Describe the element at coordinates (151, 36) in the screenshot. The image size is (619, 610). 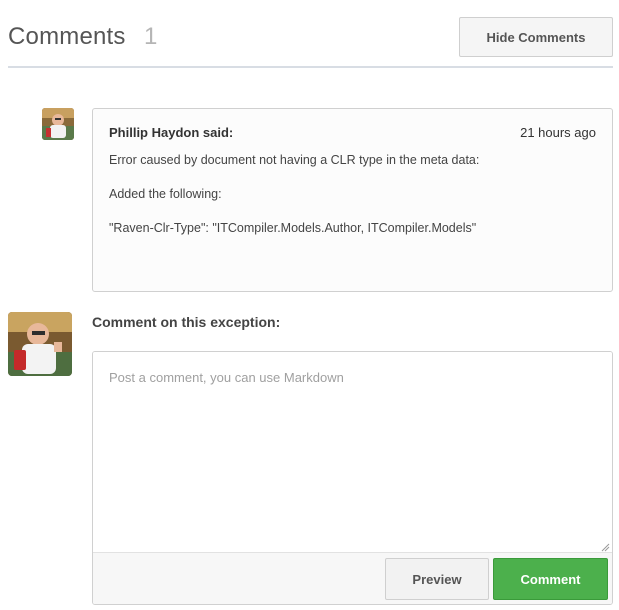
I see `comments-count: 1` at that location.